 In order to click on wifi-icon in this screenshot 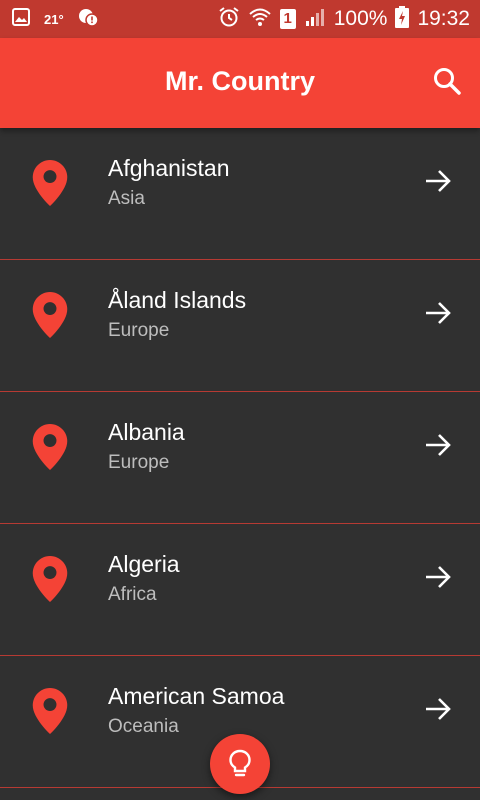, I will do `click(260, 19)`.